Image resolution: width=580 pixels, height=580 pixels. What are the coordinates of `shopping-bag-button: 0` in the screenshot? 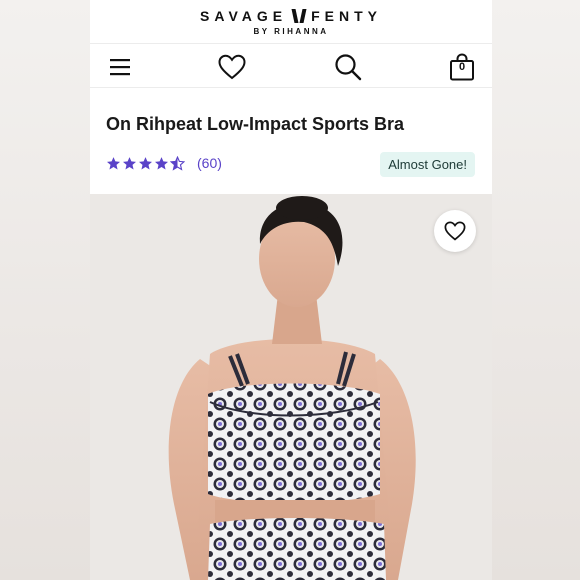 It's located at (462, 67).